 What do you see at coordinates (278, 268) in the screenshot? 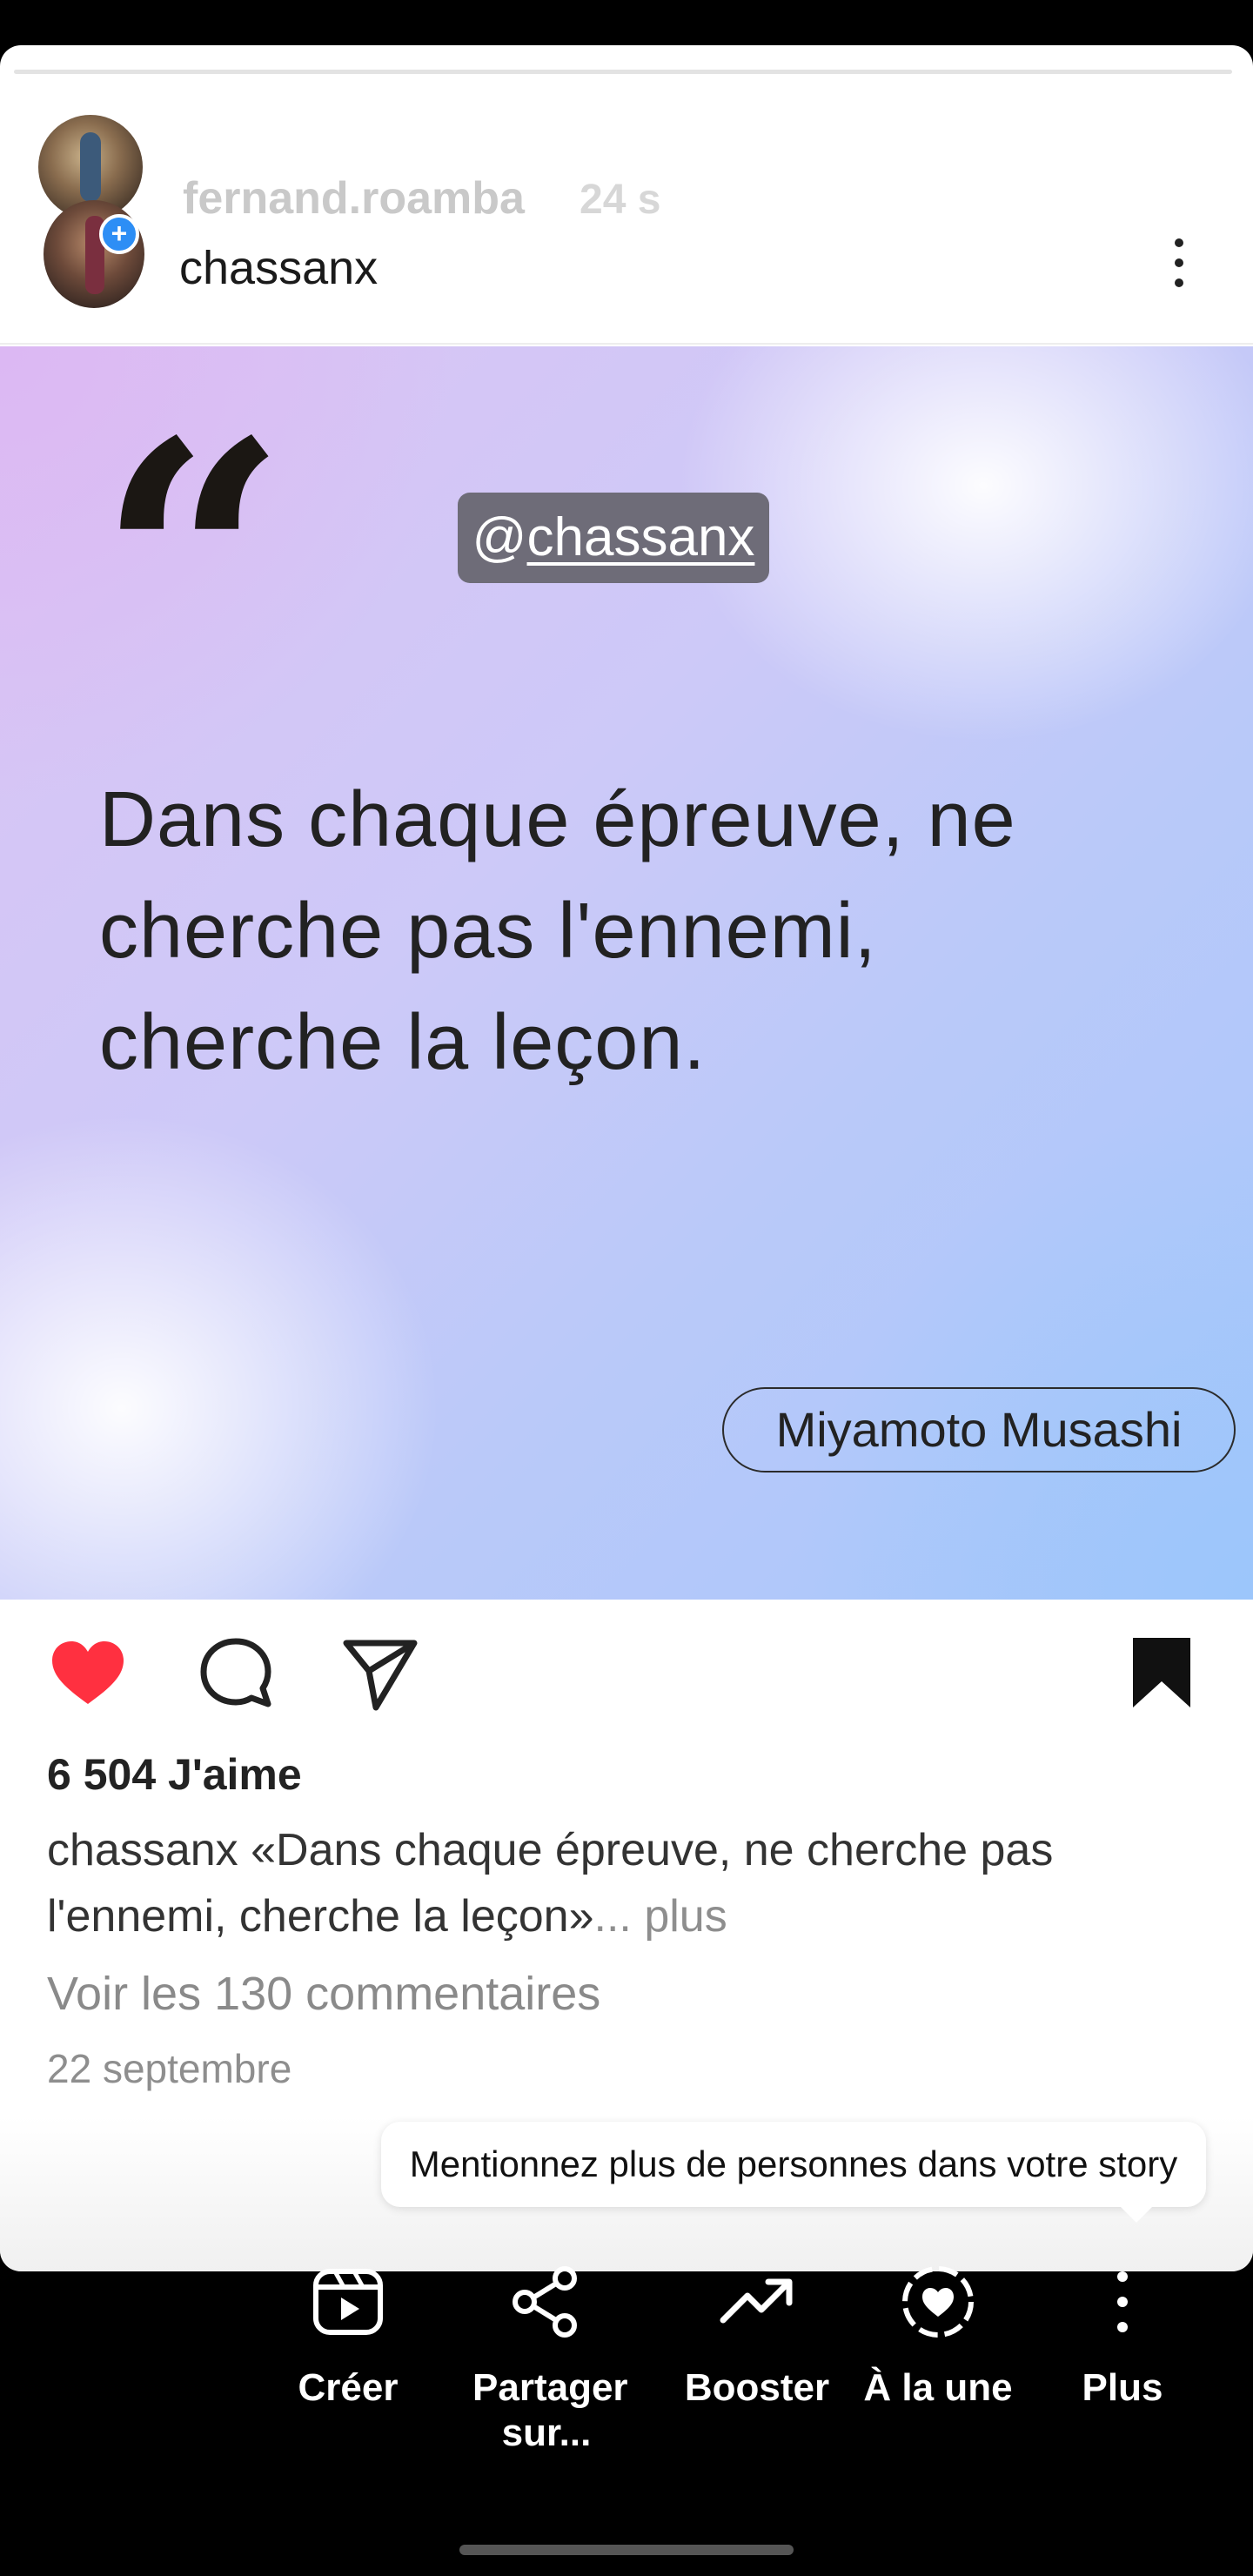
I see `post-author-username: chassanx` at bounding box center [278, 268].